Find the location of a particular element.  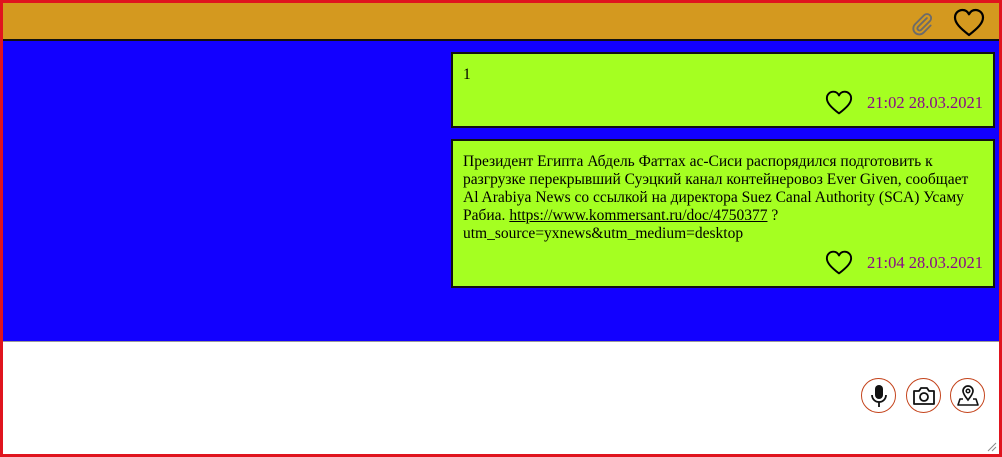

message-text: 1 is located at coordinates (467, 74).